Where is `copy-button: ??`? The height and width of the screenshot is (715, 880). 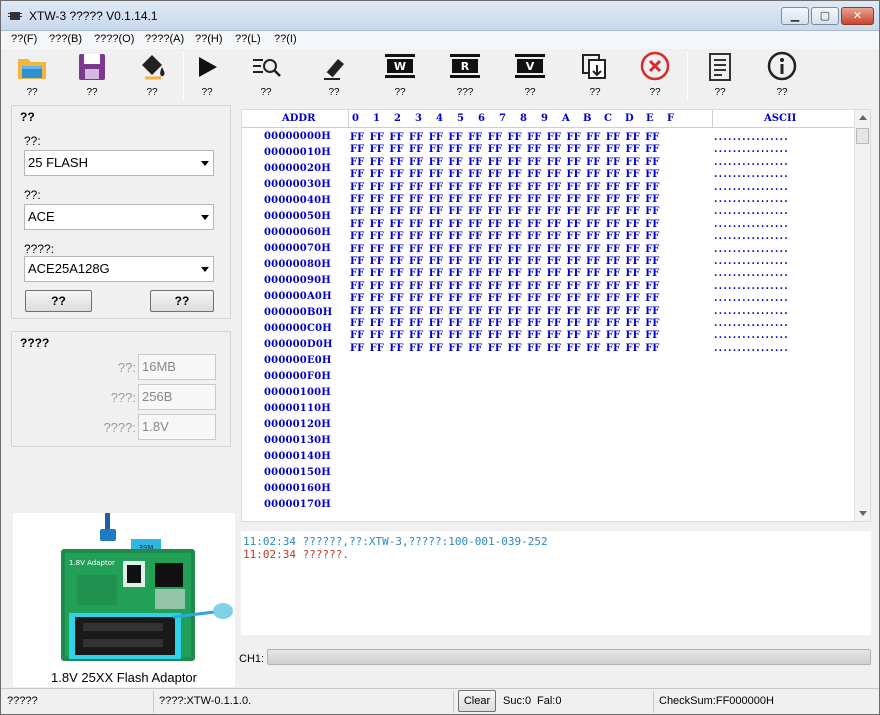
copy-button: ?? is located at coordinates (595, 76).